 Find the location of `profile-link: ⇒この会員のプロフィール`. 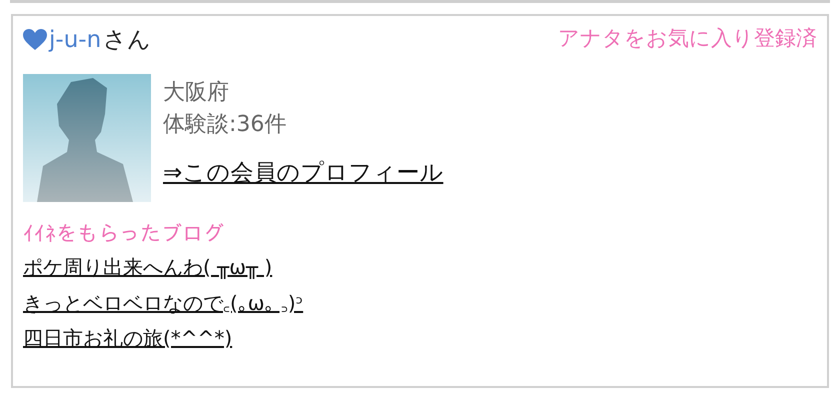

profile-link: ⇒この会員のプロフィール is located at coordinates (303, 172).